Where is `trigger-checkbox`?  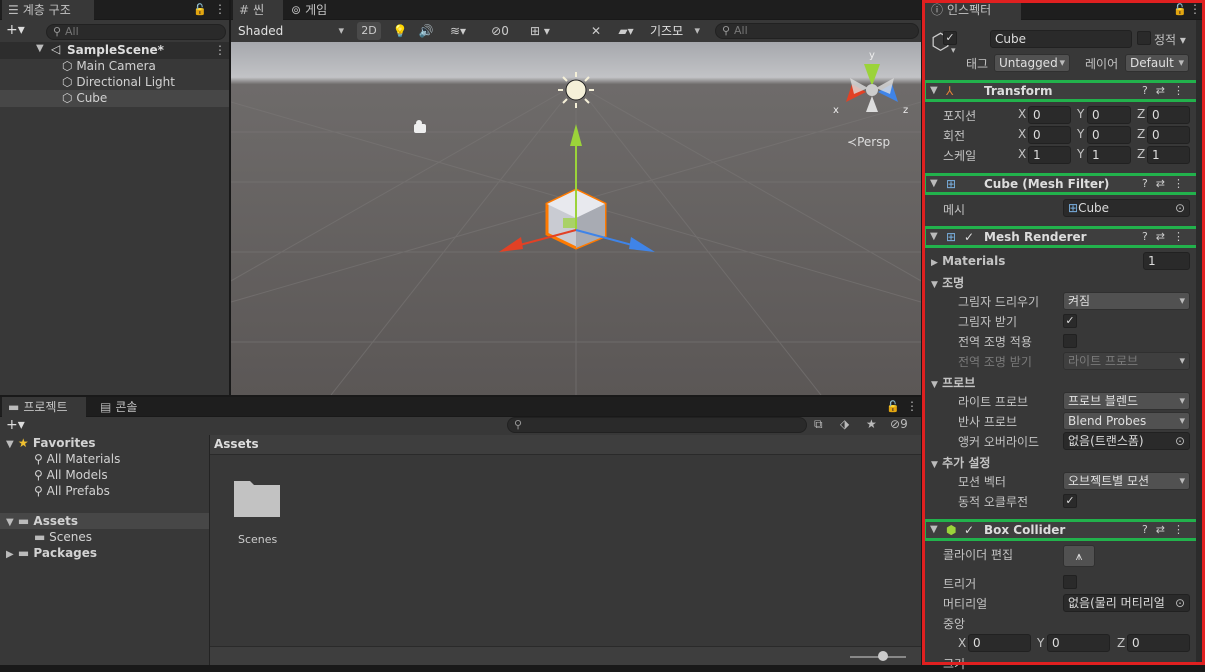
trigger-checkbox is located at coordinates (1070, 582).